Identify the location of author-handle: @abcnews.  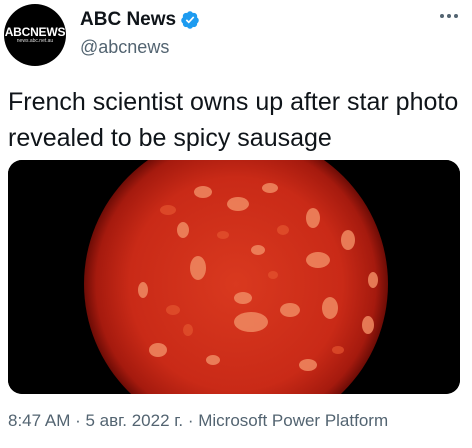
(124, 47).